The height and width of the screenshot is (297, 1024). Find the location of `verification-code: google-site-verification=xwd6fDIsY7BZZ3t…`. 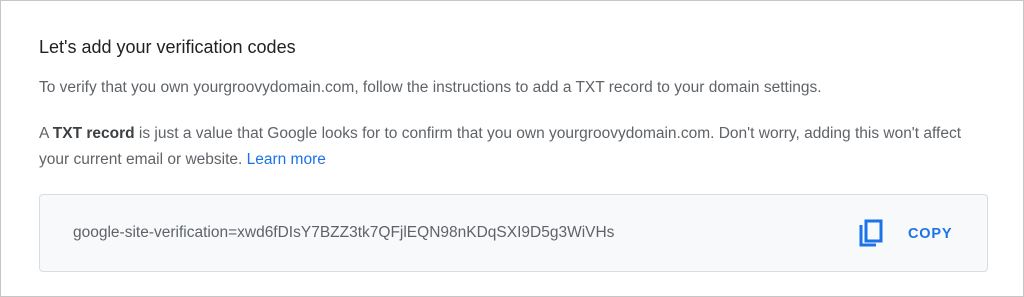

verification-code: google-site-verification=xwd6fDIsY7BZZ3t… is located at coordinates (344, 232).